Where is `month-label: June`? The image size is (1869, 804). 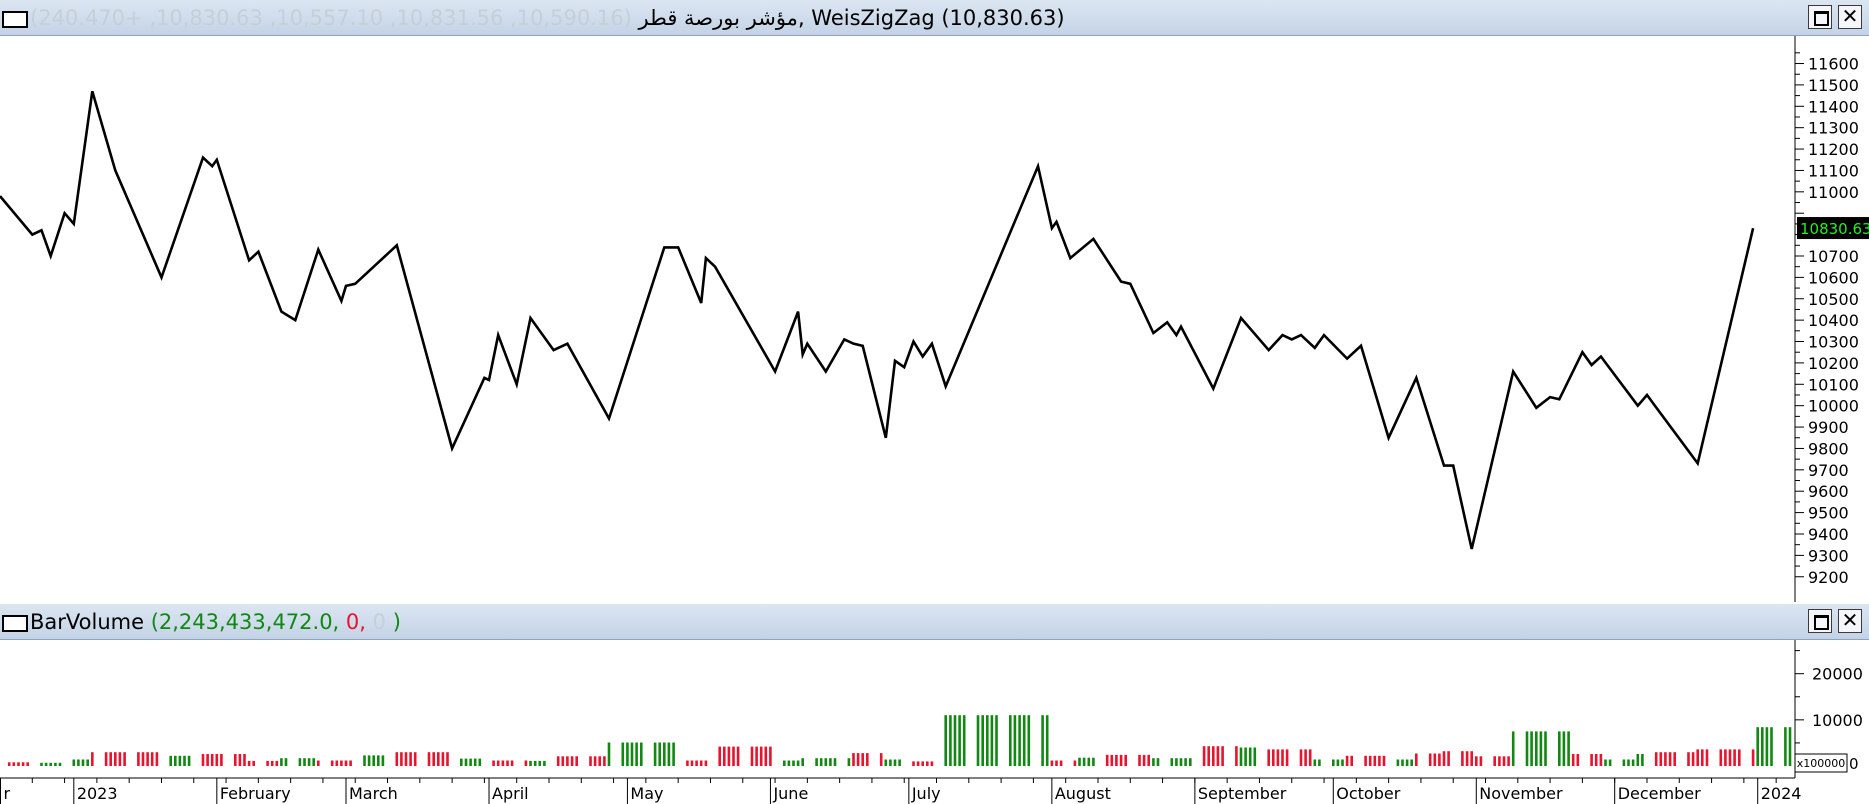 month-label: June is located at coordinates (790, 793).